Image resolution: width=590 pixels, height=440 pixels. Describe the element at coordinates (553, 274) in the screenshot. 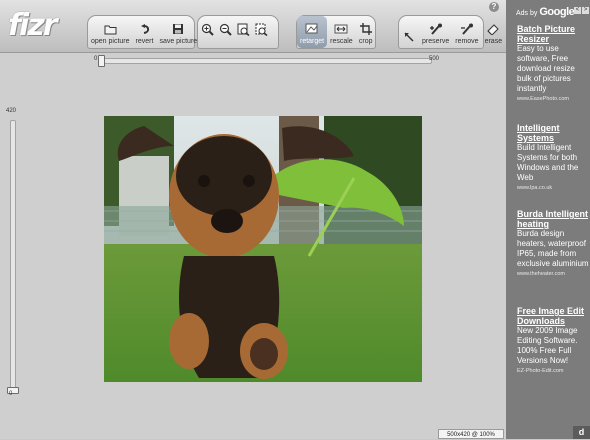

I see `ad-url: www.theheater.com` at that location.